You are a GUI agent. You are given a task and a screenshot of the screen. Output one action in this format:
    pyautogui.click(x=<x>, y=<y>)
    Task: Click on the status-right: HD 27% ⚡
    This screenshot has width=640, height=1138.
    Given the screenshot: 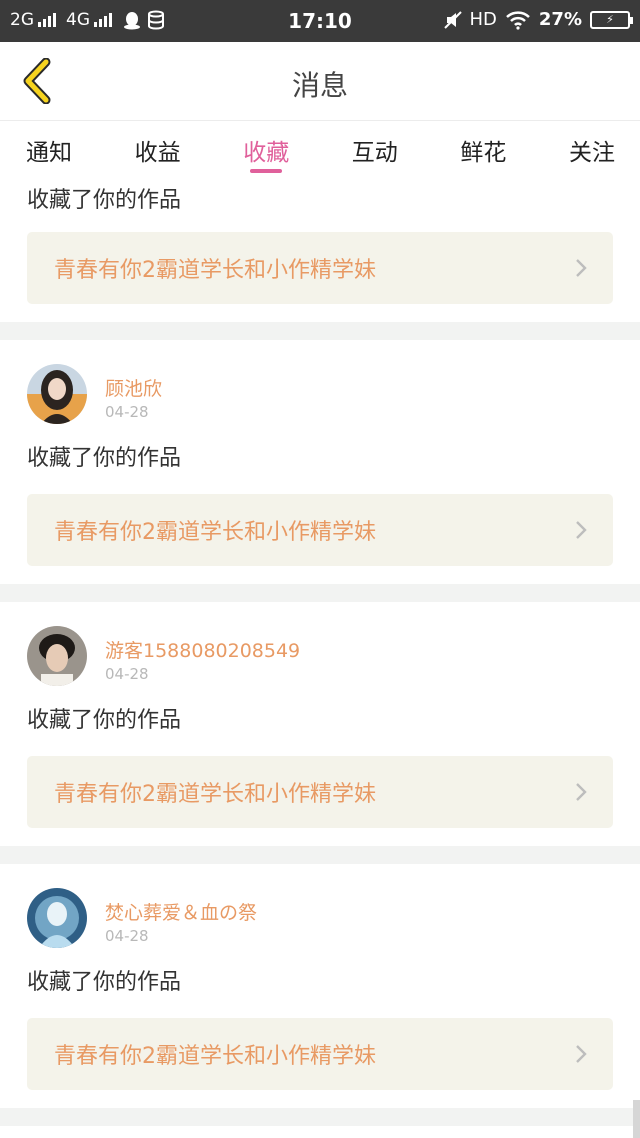 What is the action you would take?
    pyautogui.click(x=538, y=19)
    